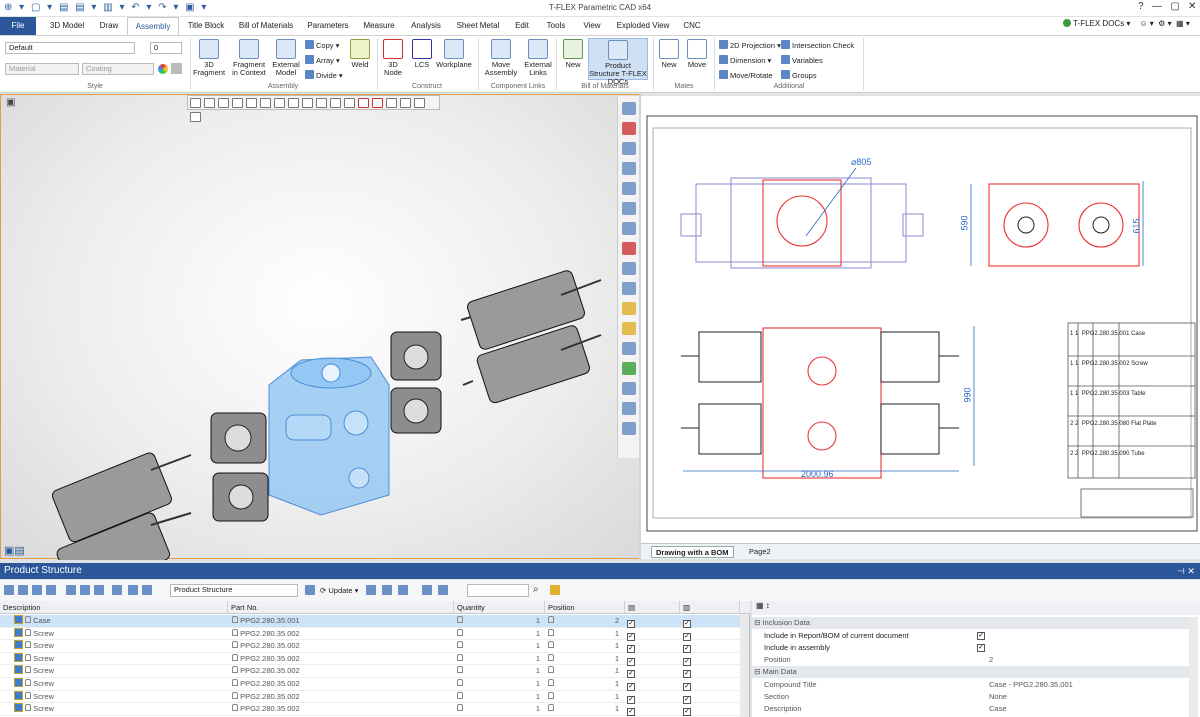 The image size is (1200, 717). What do you see at coordinates (692, 552) in the screenshot?
I see `tab-drawing-with-bom: Drawing with a BOM` at bounding box center [692, 552].